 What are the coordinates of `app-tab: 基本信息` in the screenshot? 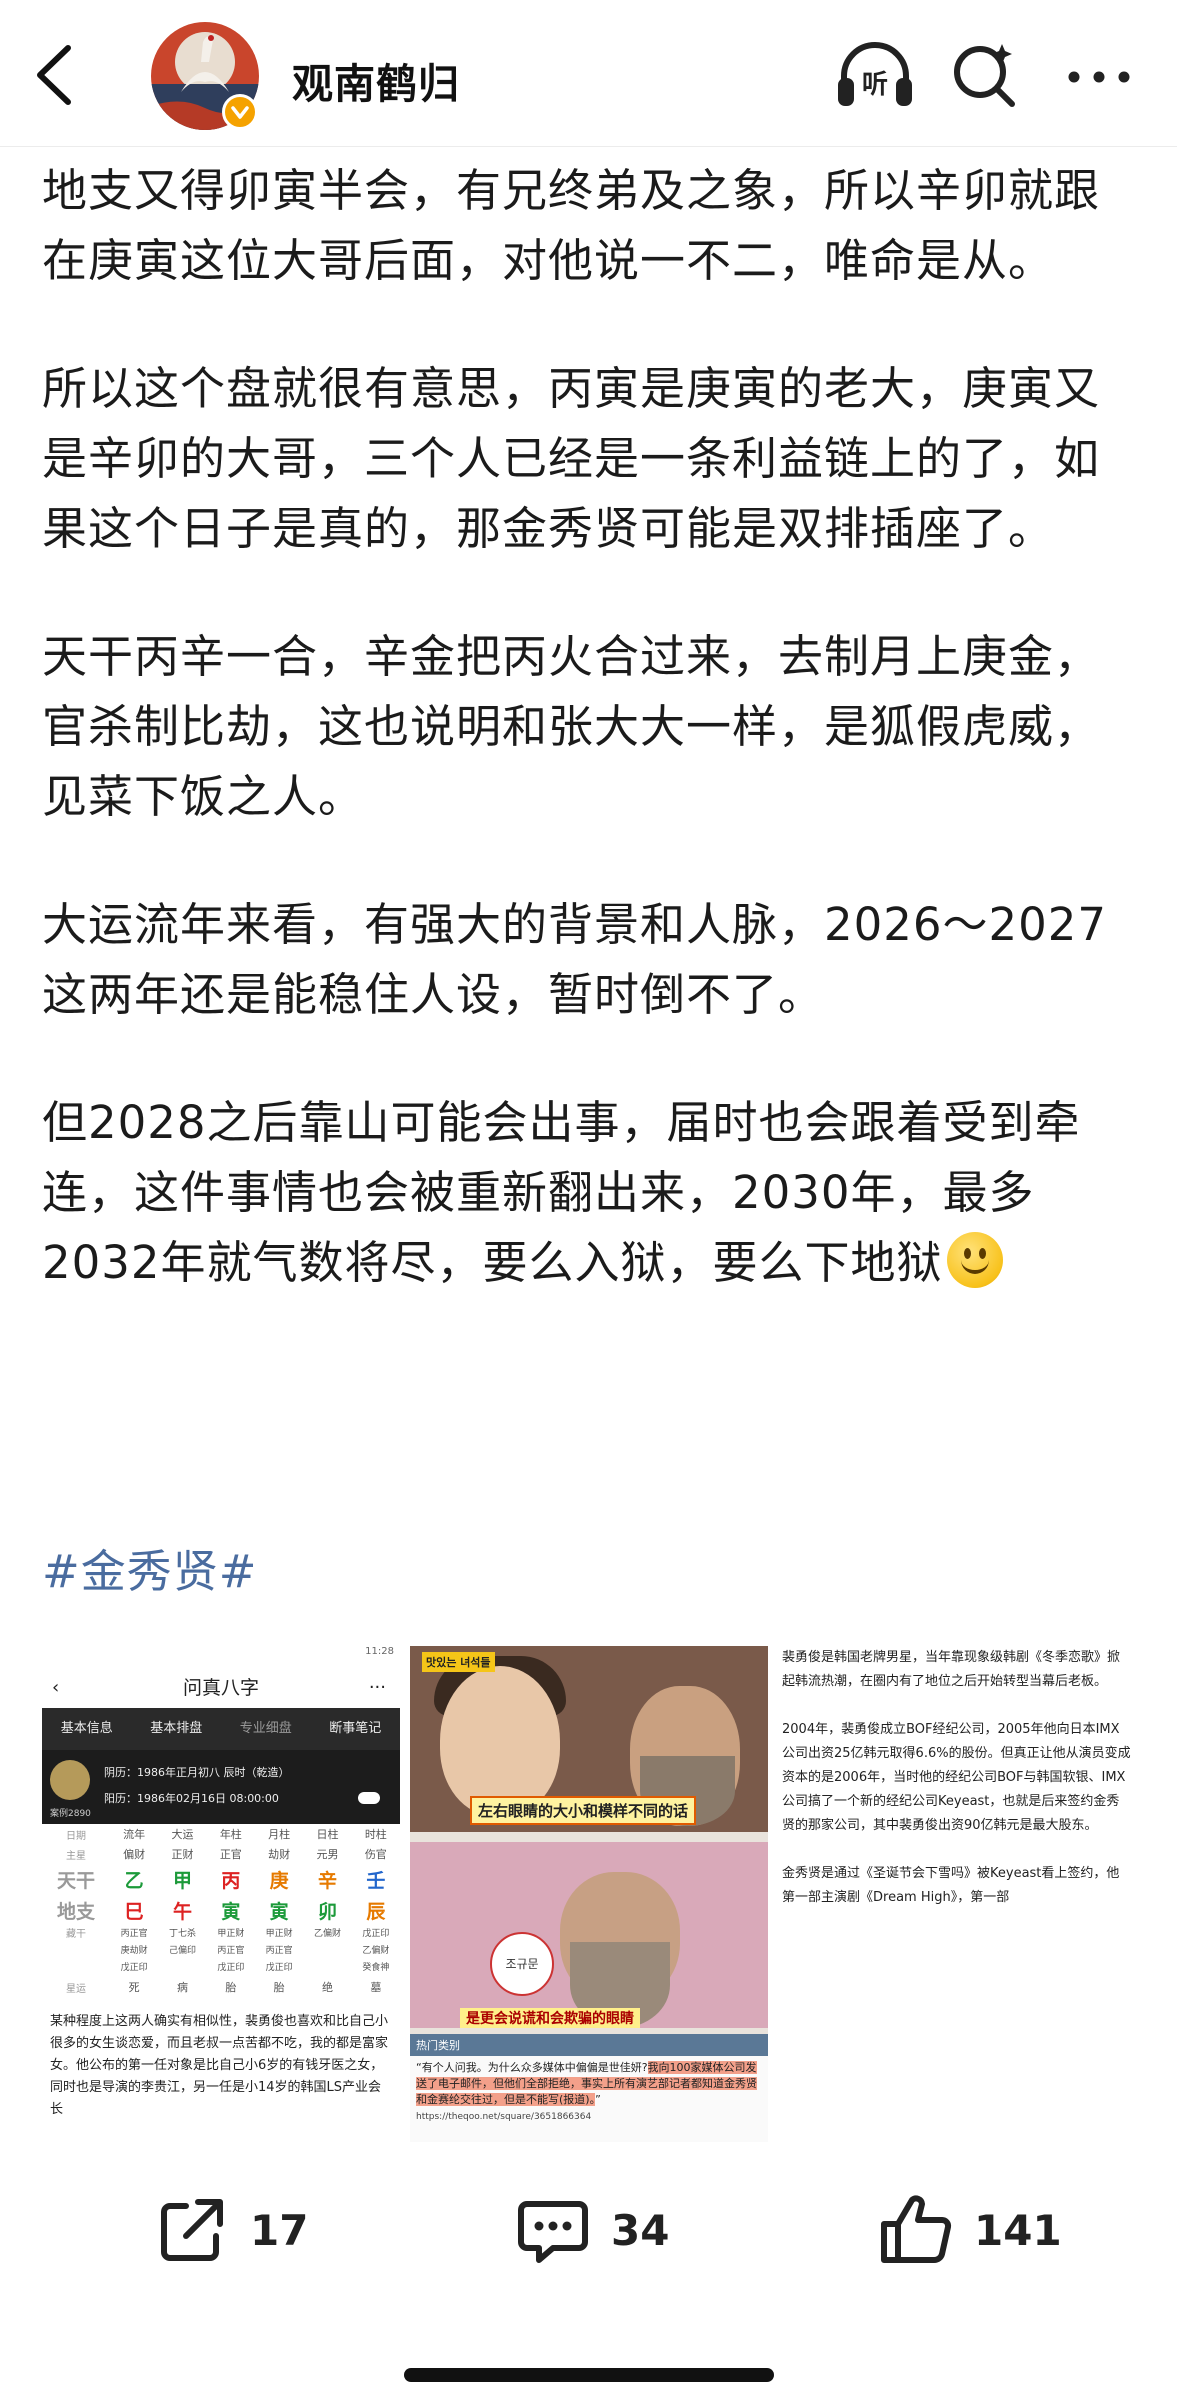 It's located at (86, 1728).